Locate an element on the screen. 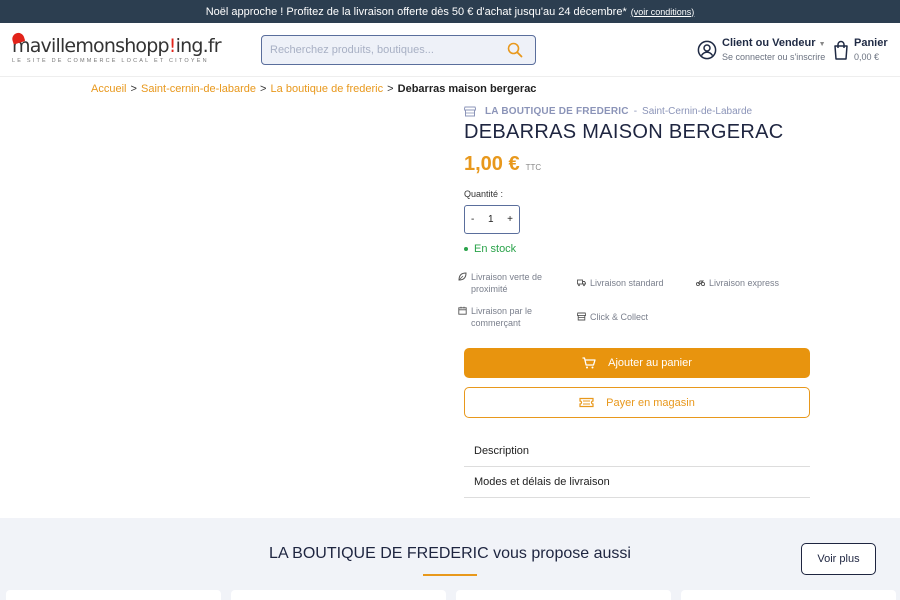 This screenshot has height=600, width=900. add-to-cart-label: Ajouter au panier is located at coordinates (650, 363).